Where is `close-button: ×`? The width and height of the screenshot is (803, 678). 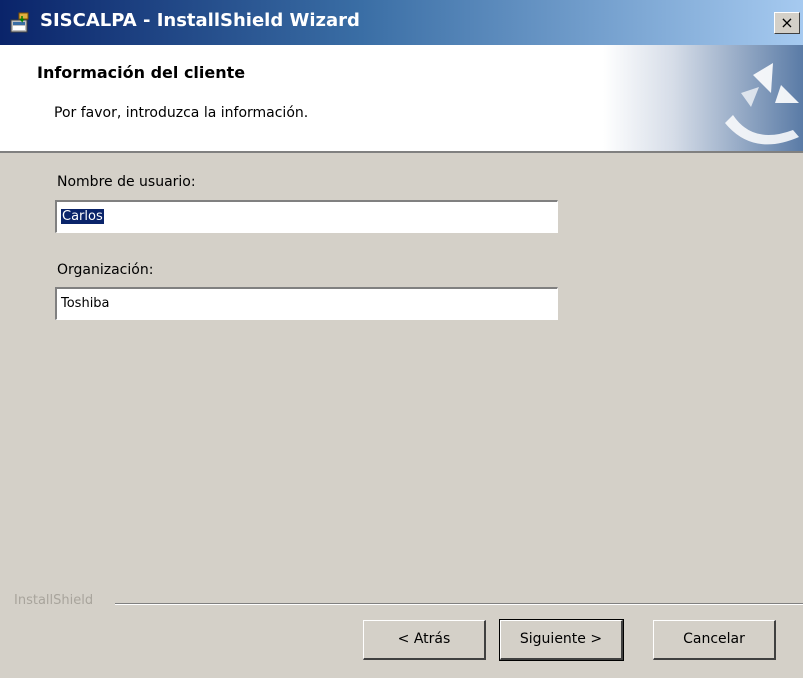
close-button: × is located at coordinates (787, 23).